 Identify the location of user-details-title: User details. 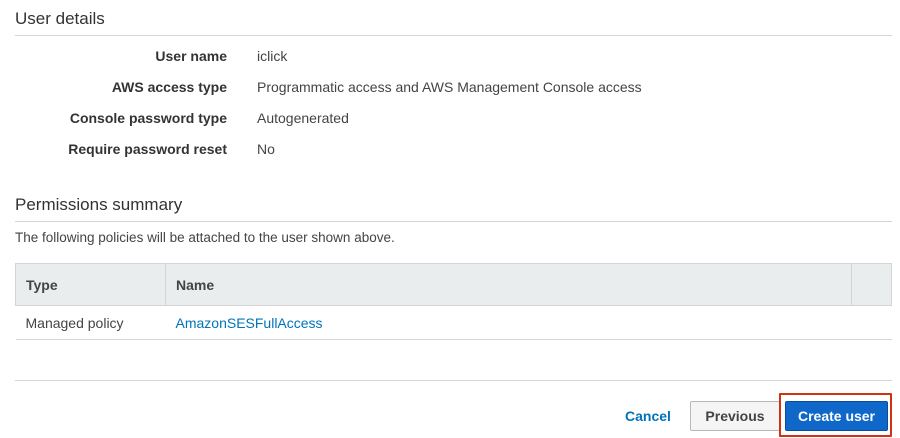
(60, 18).